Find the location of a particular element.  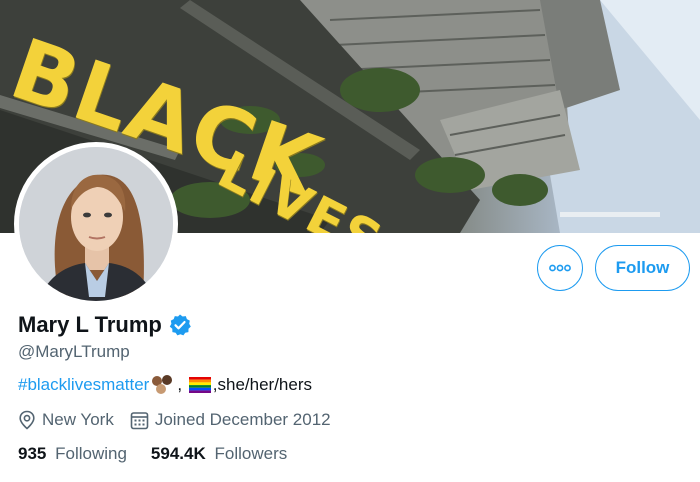

hashtag-link: #blacklivesmatter is located at coordinates (83, 385).